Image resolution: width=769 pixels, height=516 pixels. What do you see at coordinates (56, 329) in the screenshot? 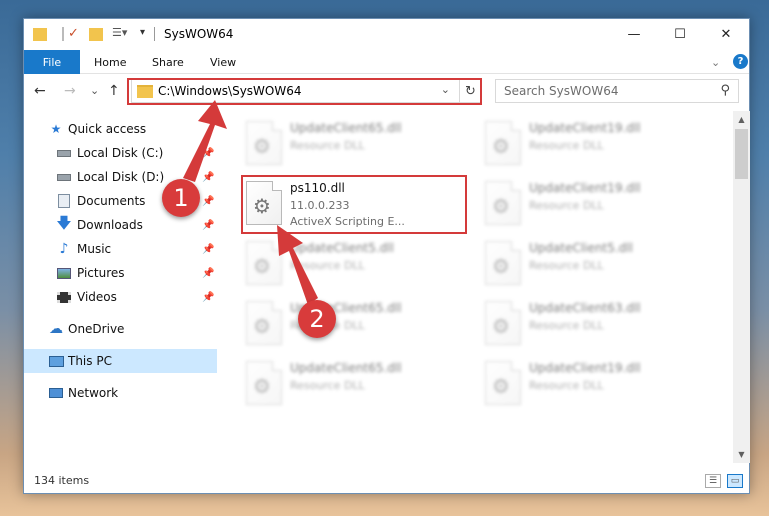
I see `cloud-icon: ☁` at bounding box center [56, 329].